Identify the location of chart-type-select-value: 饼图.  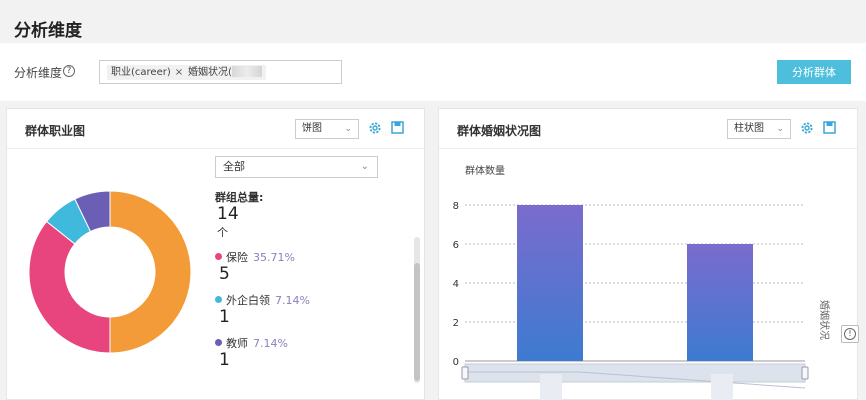
(312, 128).